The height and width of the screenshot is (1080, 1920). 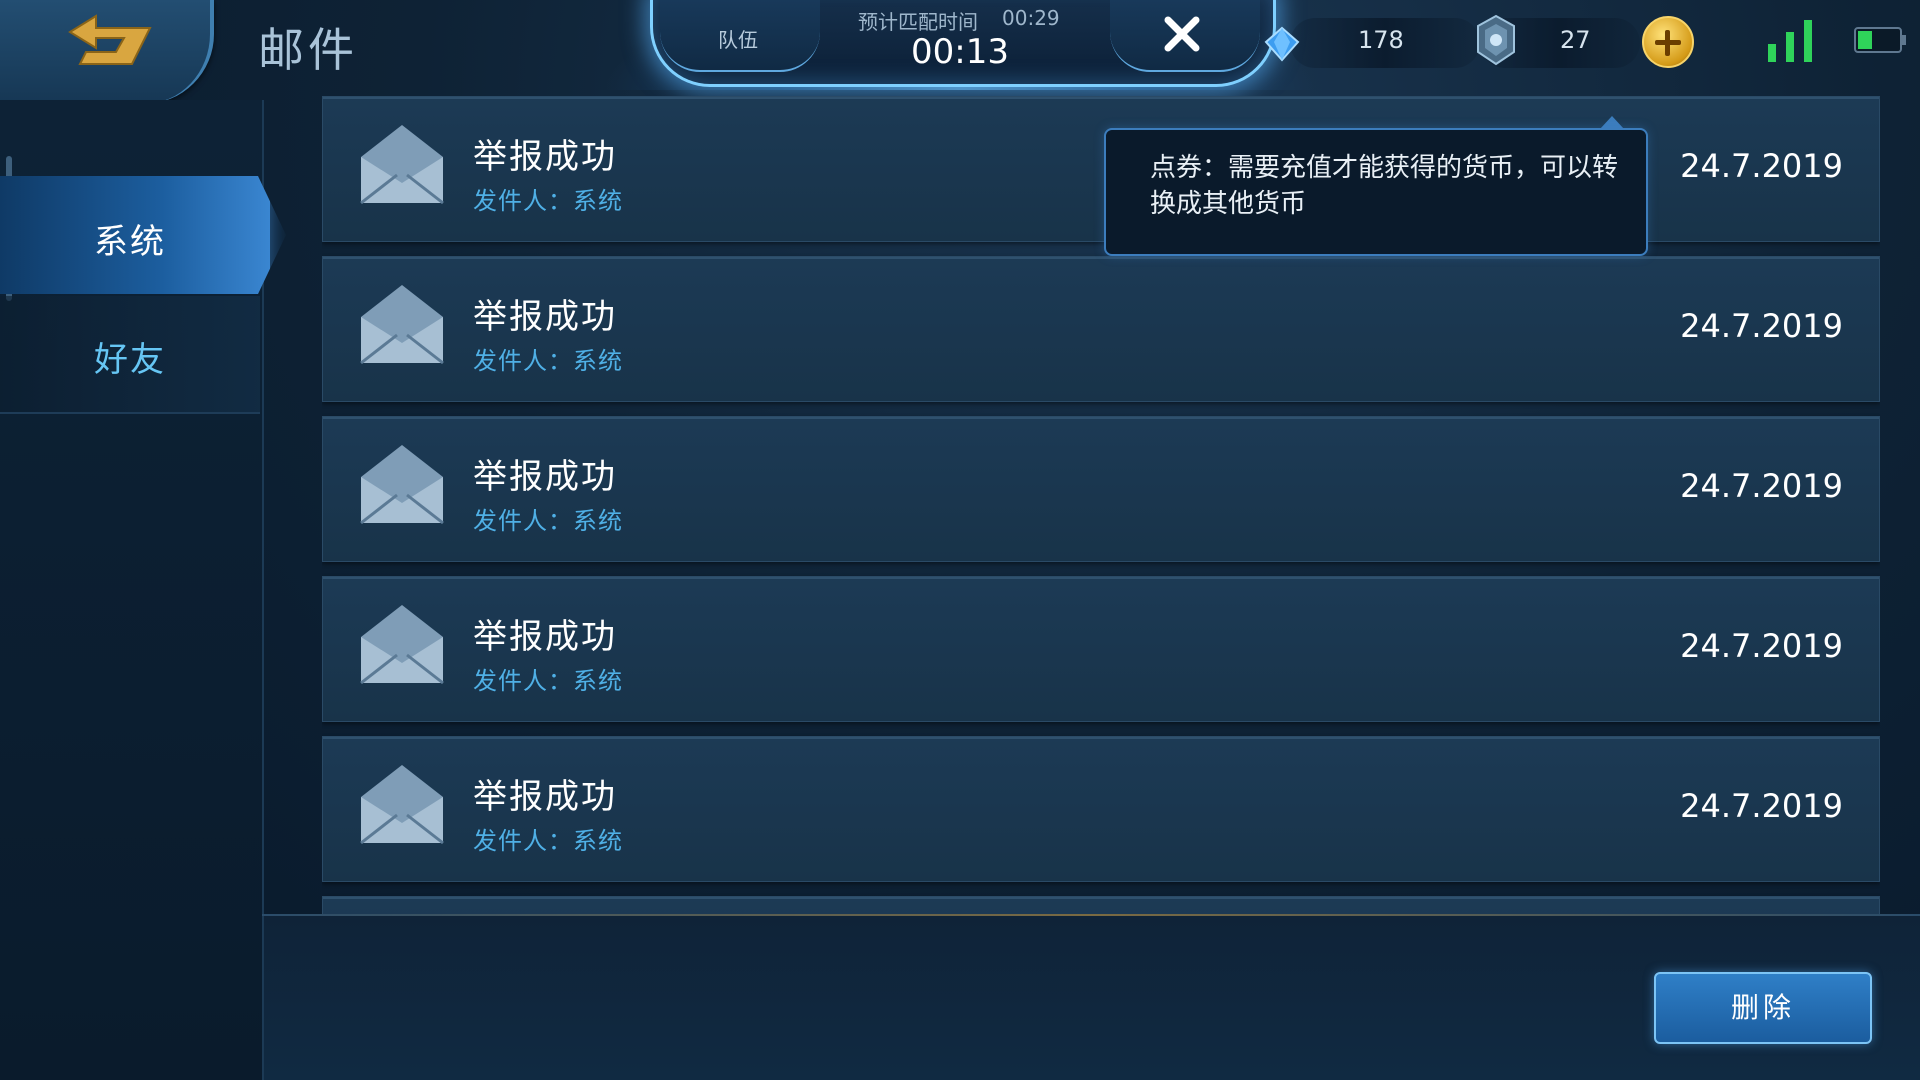 I want to click on expected-match-label: 预计匹配时间, so click(x=918, y=22).